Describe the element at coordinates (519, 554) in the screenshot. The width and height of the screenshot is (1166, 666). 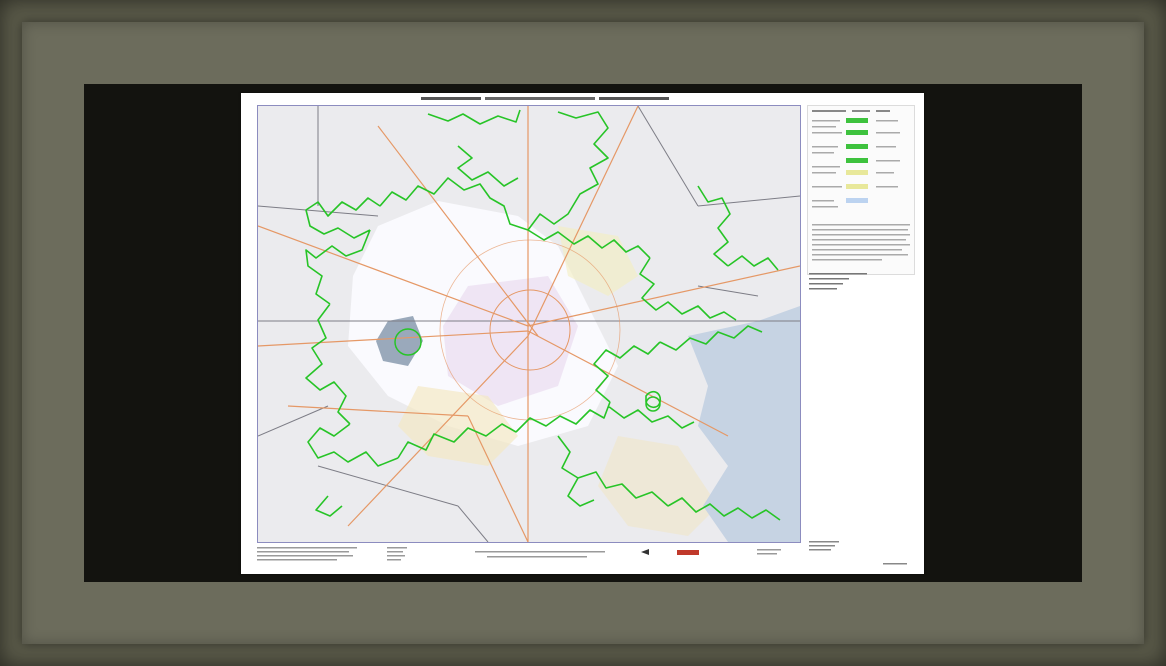
I see `map-footer` at that location.